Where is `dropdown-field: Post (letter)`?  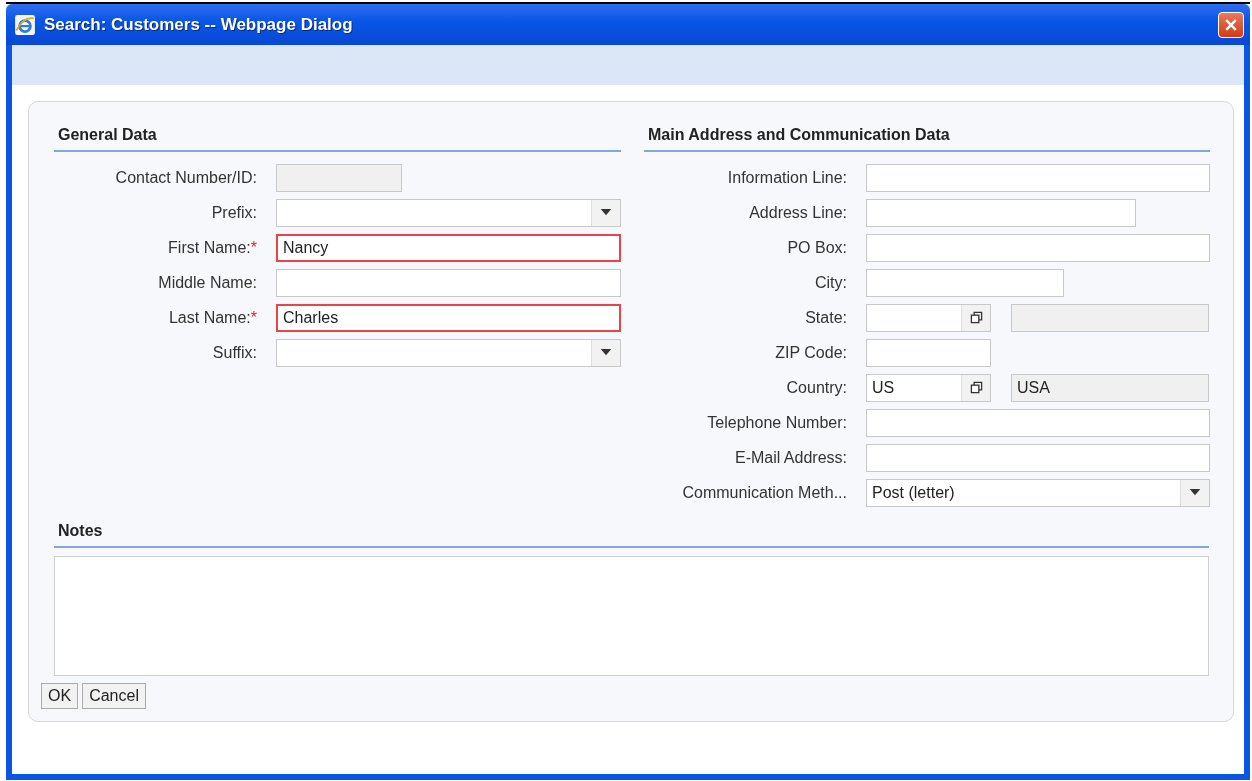 dropdown-field: Post (letter) is located at coordinates (1038, 492).